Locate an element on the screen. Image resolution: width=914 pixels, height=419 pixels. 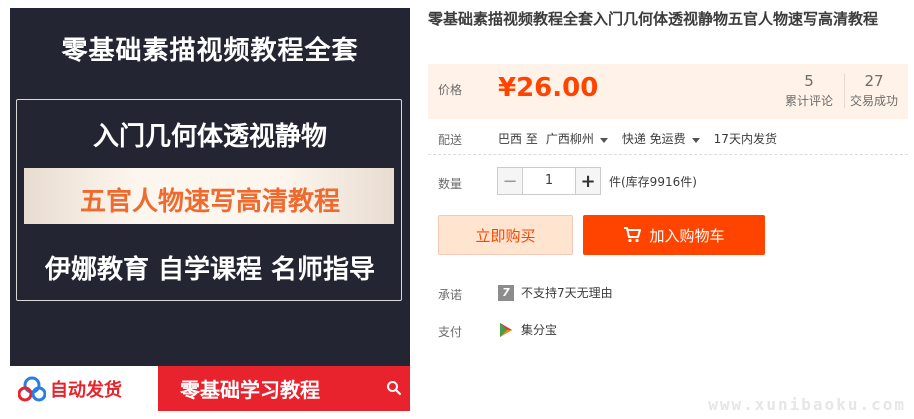
reviews-label: 累计评论 is located at coordinates (808, 101).